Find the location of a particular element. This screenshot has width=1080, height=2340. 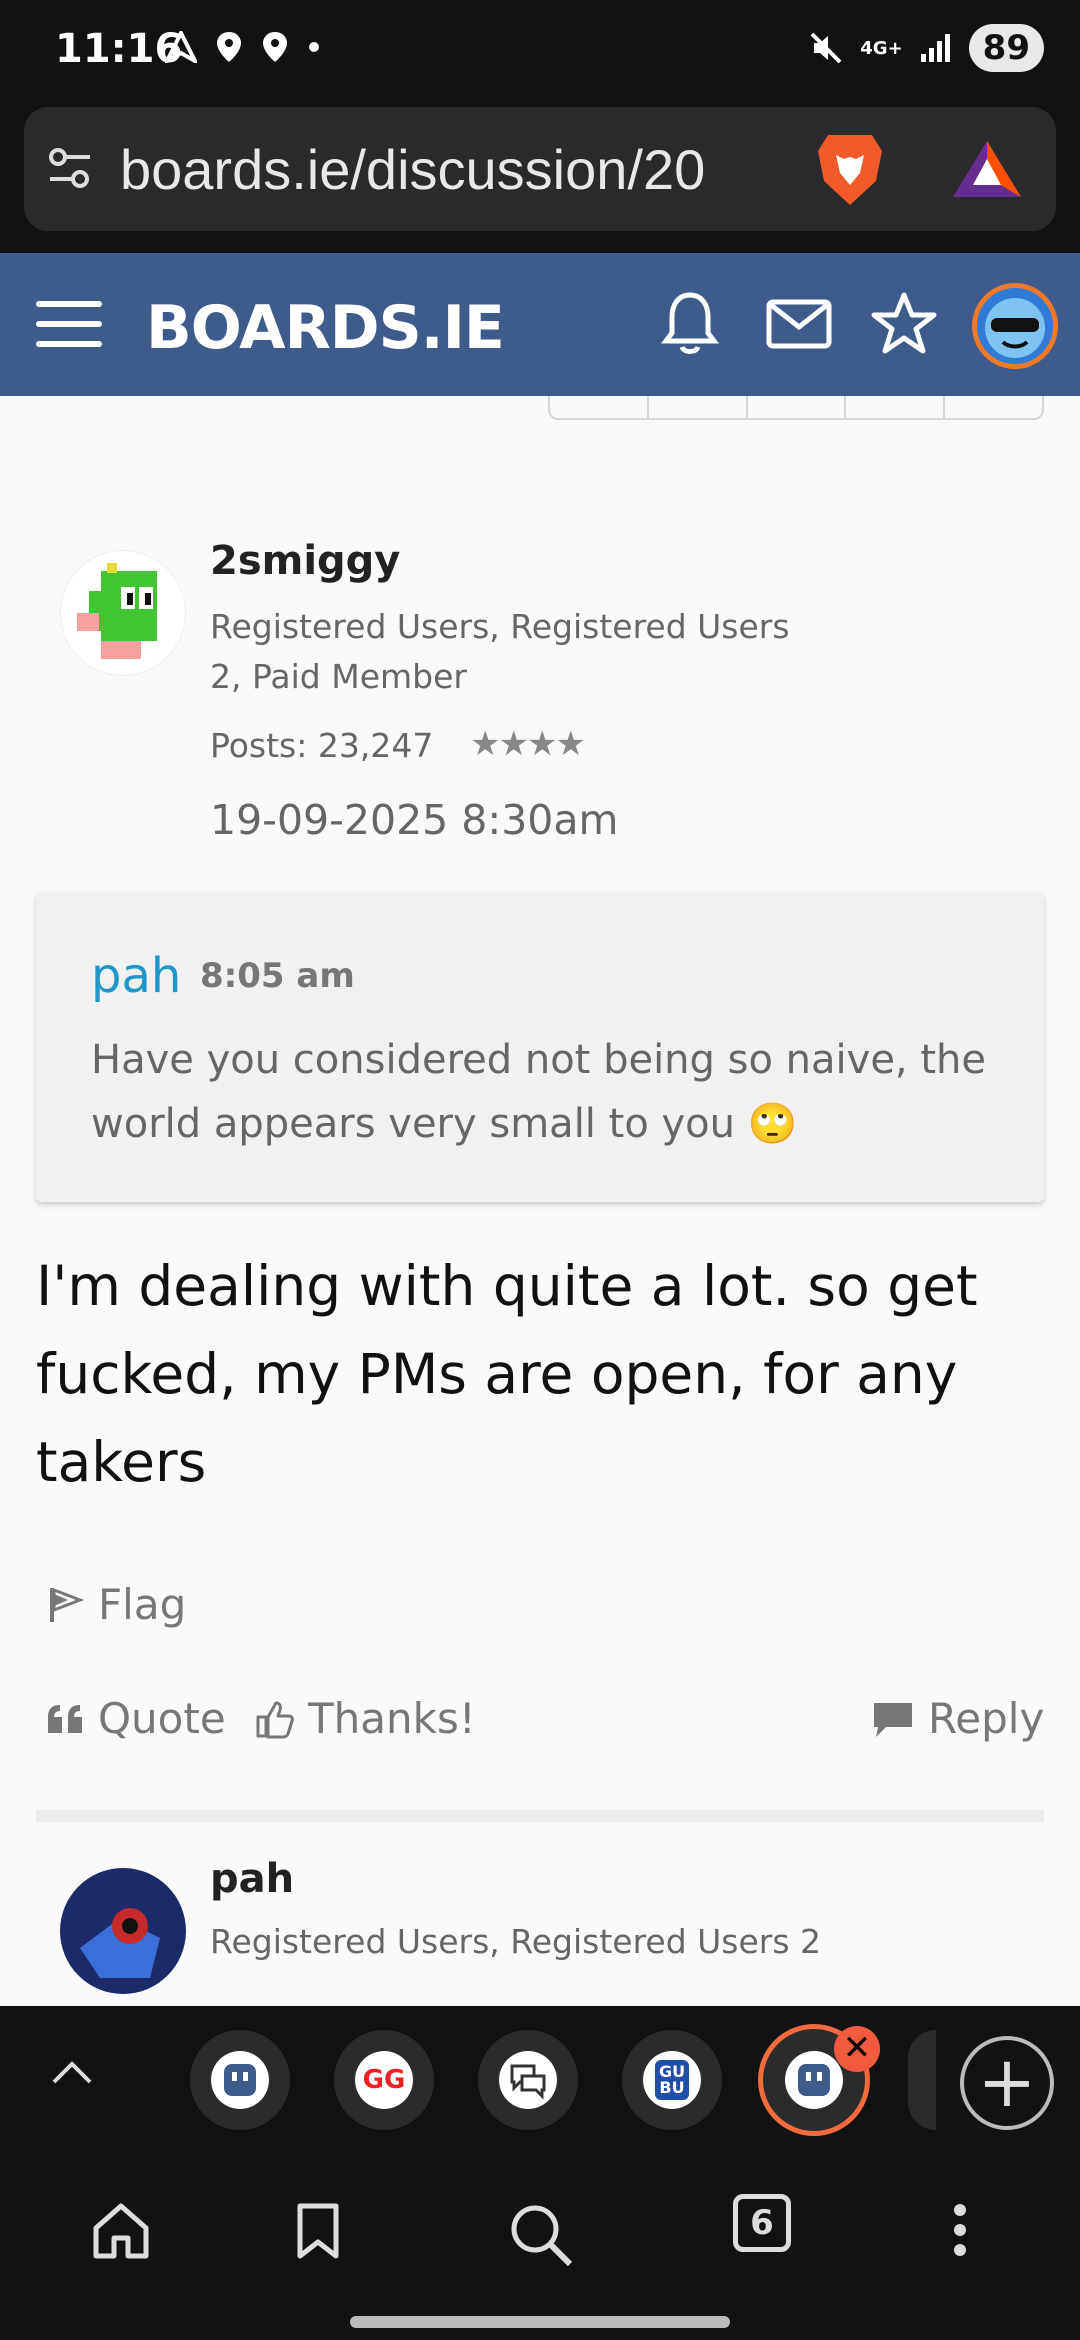

post-author-name: 2smiggy is located at coordinates (305, 561).